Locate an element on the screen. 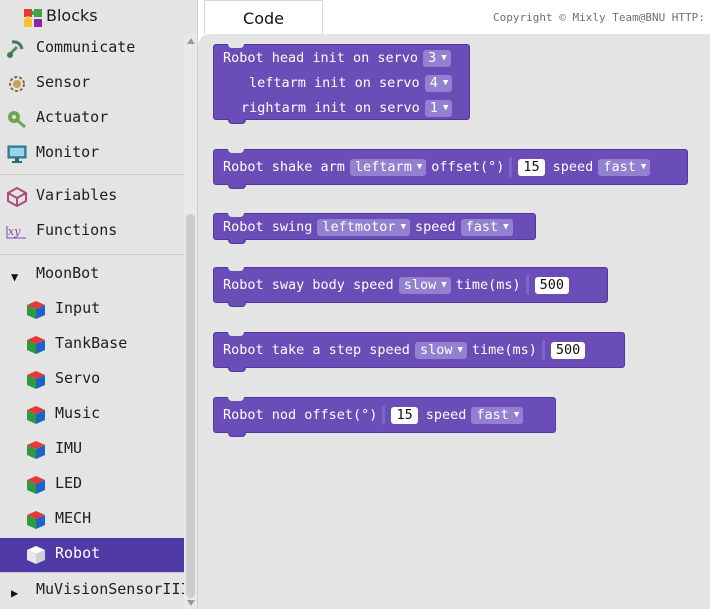 The width and height of the screenshot is (710, 609). dropdown-value: 4 is located at coordinates (433, 83).